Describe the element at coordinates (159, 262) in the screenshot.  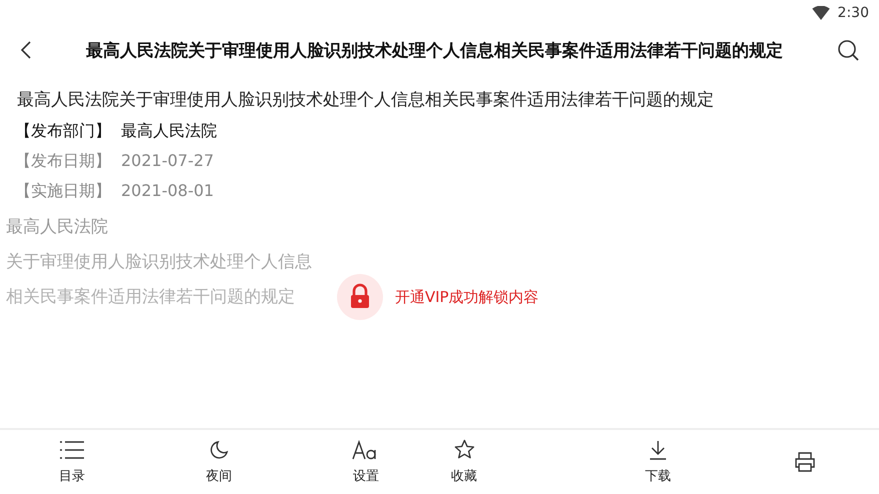
I see `body-text: 关于审理使用人脸识别技术处理个人信息` at that location.